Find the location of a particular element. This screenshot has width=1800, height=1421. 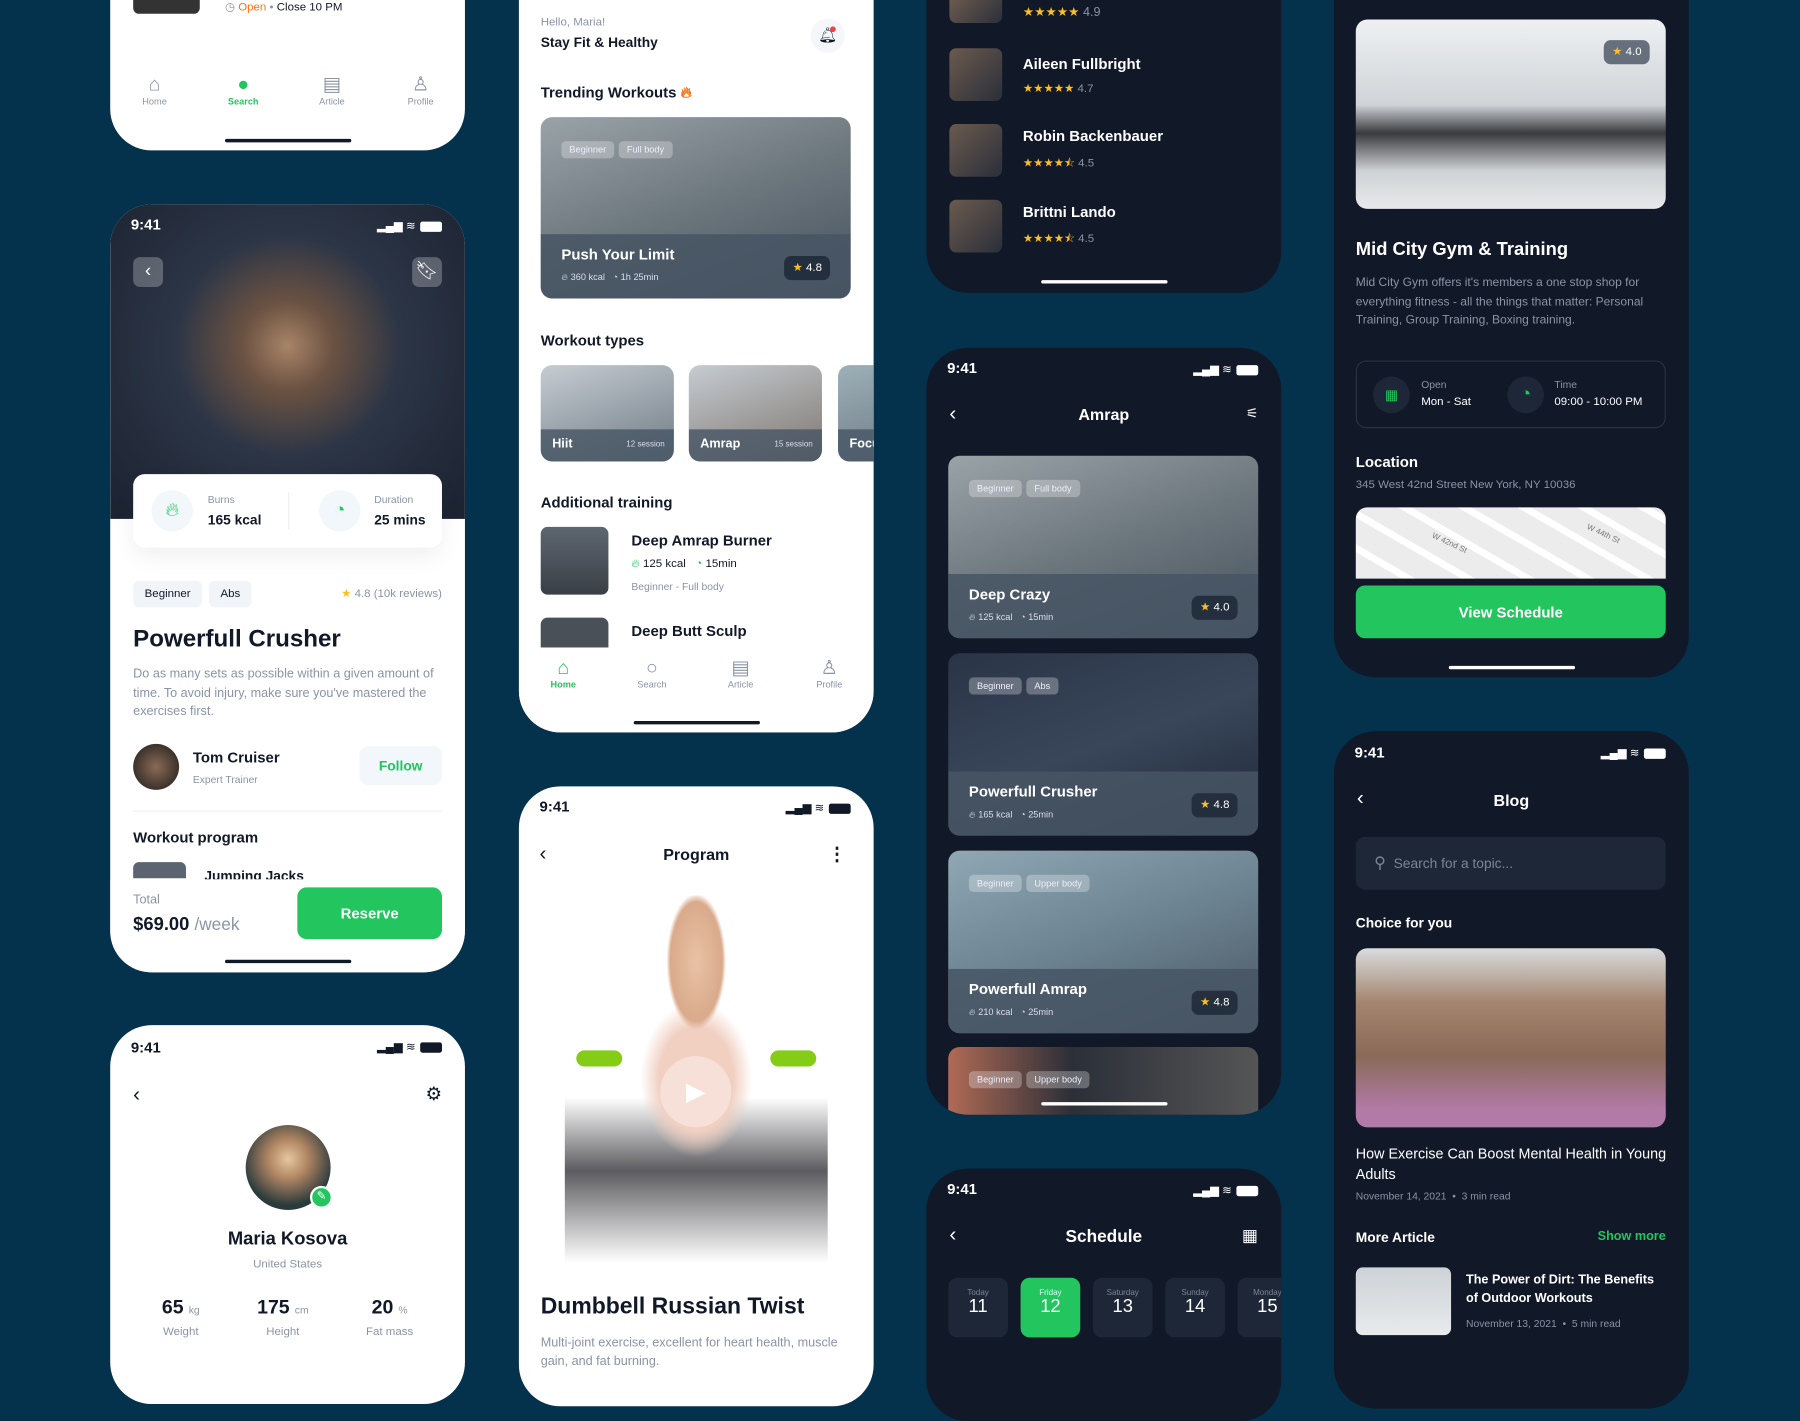

more-heading: More Article is located at coordinates (1395, 1237).